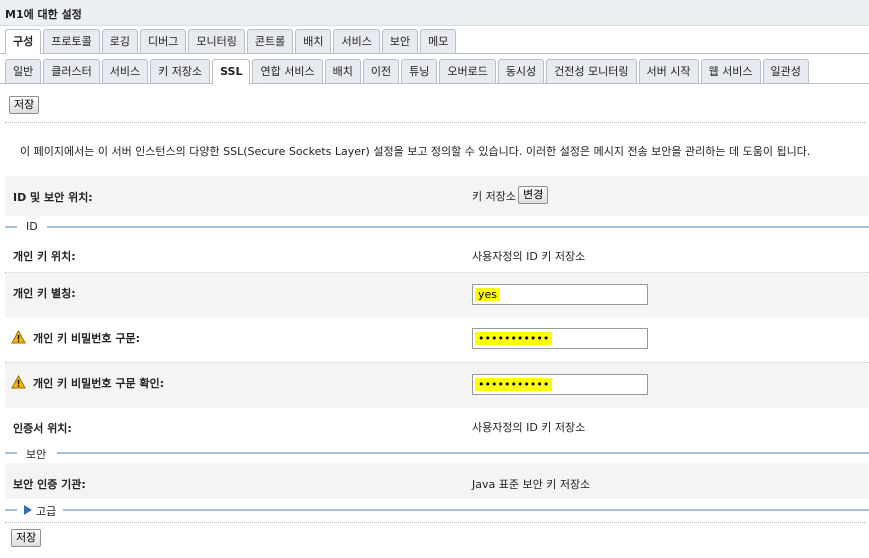  I want to click on tab-logging: 로깅, so click(119, 41).